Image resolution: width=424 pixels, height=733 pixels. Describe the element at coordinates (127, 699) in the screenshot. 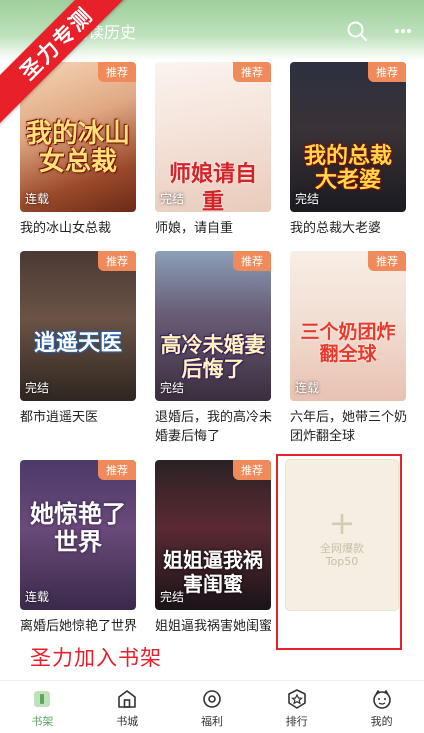

I see `store-icon` at that location.